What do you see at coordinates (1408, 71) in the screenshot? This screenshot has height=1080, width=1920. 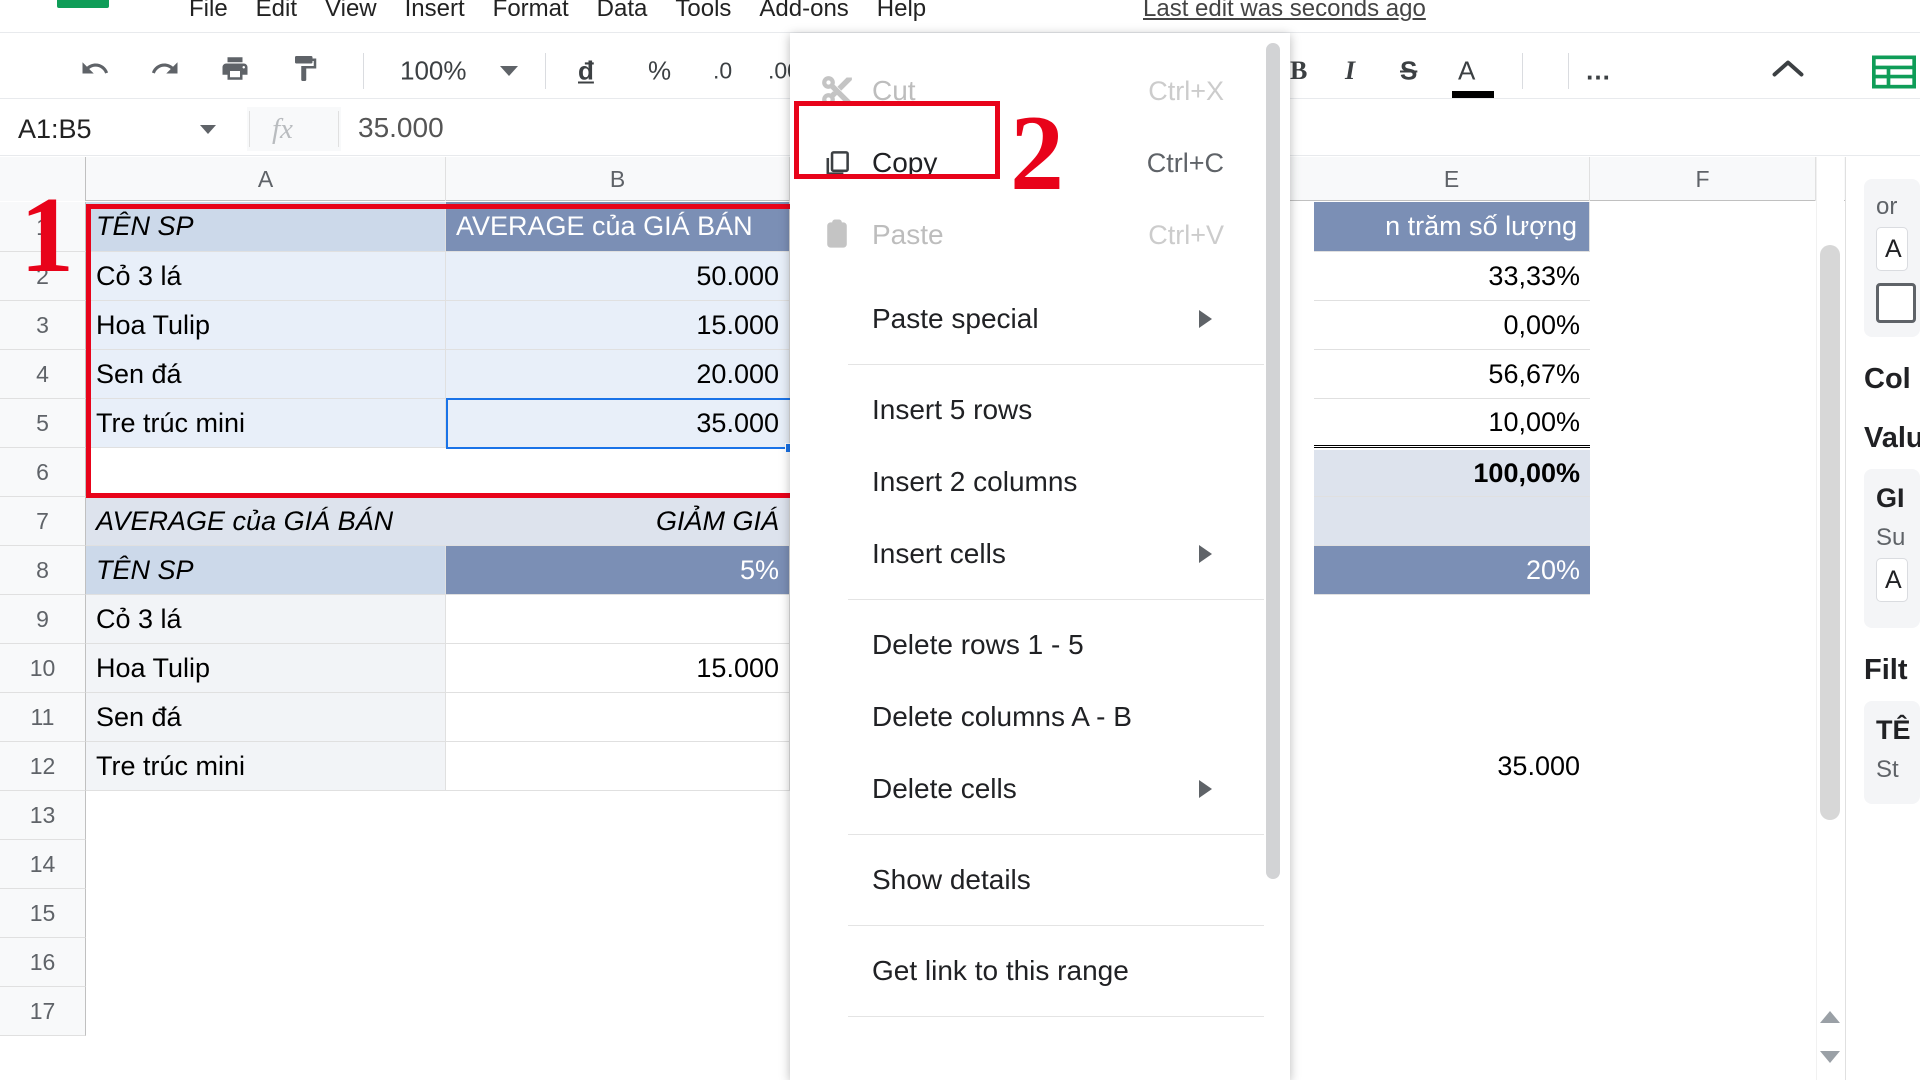 I see `strikethrough-button: S` at bounding box center [1408, 71].